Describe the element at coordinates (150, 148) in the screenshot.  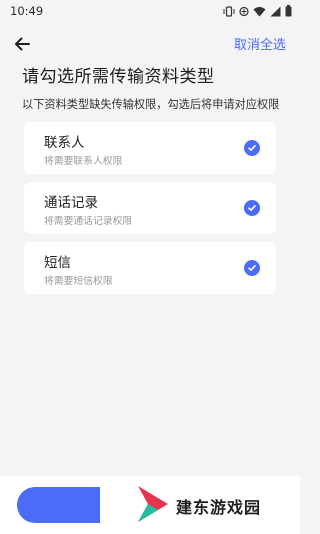
I see `data-type-item-contacts: 联系人 将需要联系人权限` at that location.